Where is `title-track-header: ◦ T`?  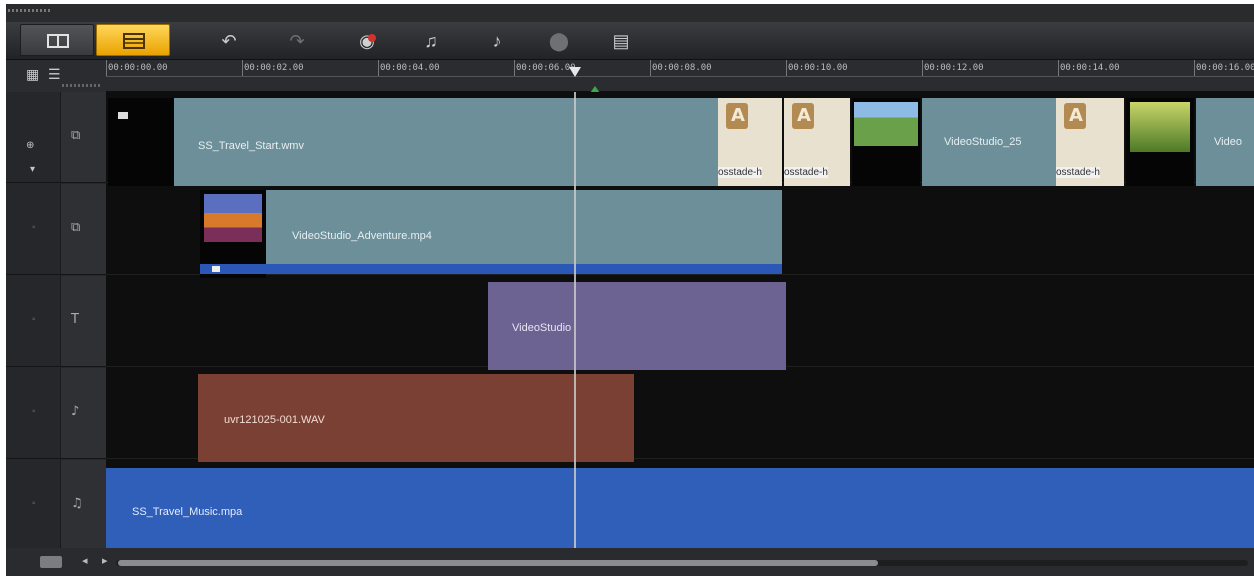
title-track-header: ◦ T is located at coordinates (56, 321).